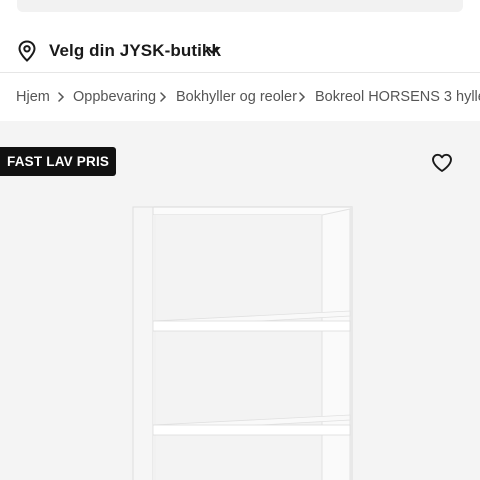 The width and height of the screenshot is (480, 480). Describe the element at coordinates (240, 6) in the screenshot. I see `search-input` at that location.